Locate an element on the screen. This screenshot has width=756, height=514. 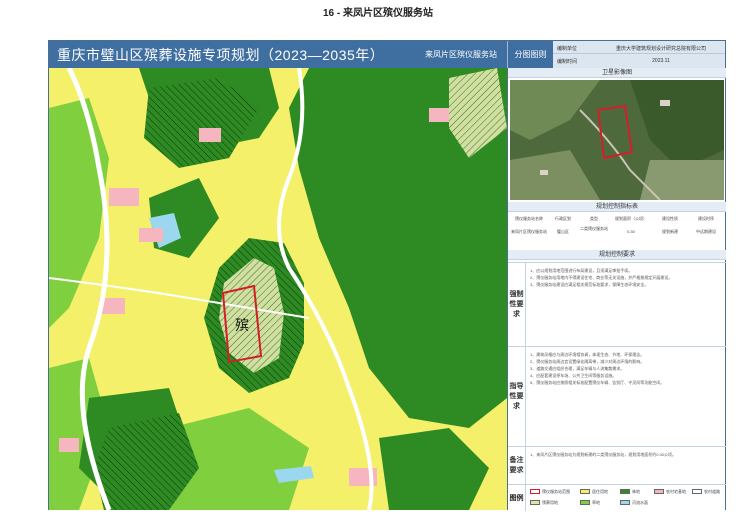
guiding-label: 指导性要求 is located at coordinates (517, 396).